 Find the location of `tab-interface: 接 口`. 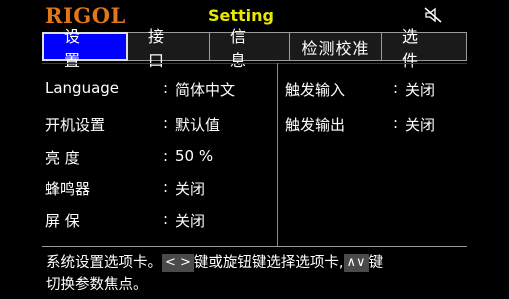

tab-interface: 接 口 is located at coordinates (169, 48).